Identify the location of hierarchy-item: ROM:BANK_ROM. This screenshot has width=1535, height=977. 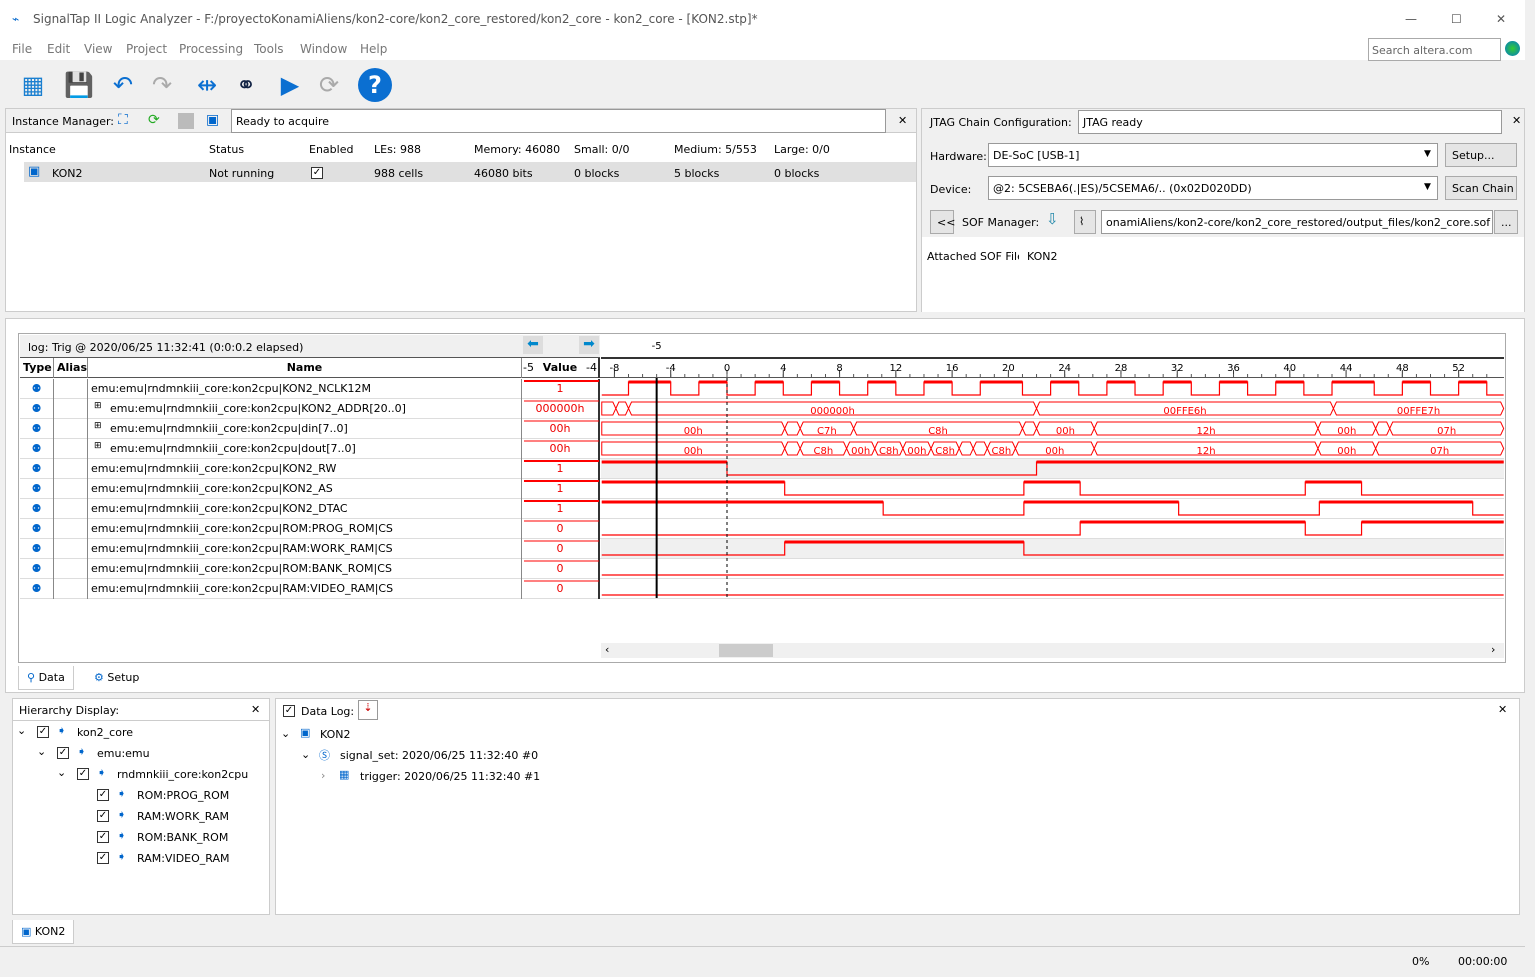
(182, 837).